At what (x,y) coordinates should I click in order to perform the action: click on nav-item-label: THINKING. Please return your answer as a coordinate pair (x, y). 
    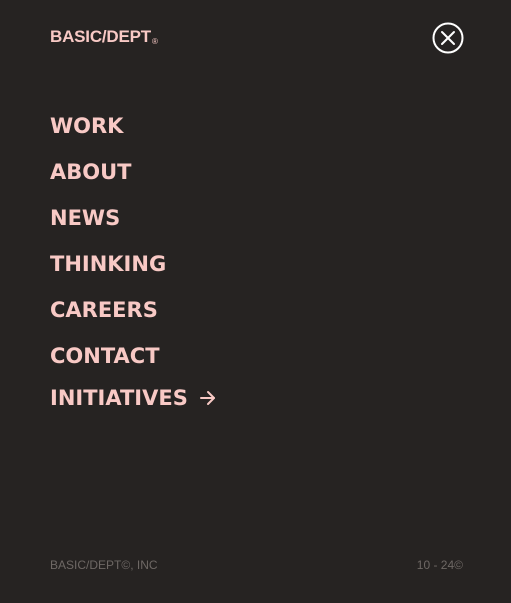
    Looking at the image, I should click on (108, 264).